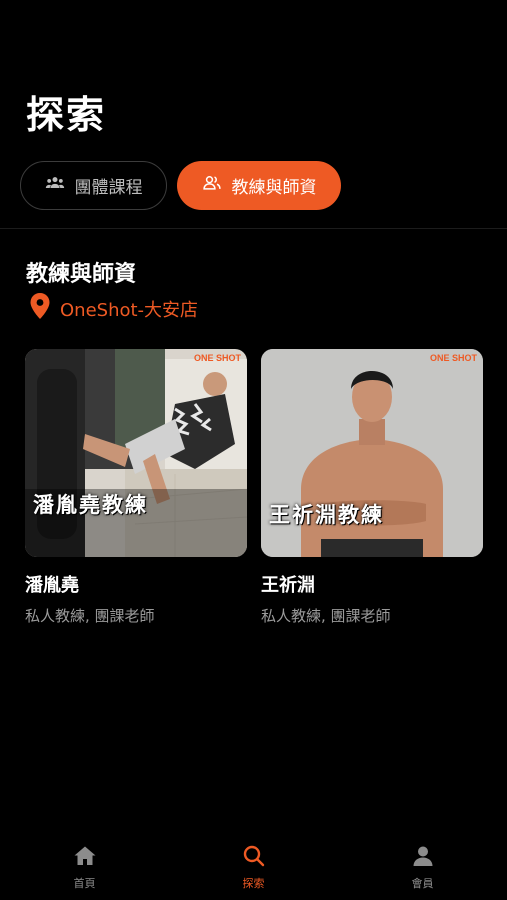 The height and width of the screenshot is (900, 507). What do you see at coordinates (423, 857) in the screenshot?
I see `person-icon` at bounding box center [423, 857].